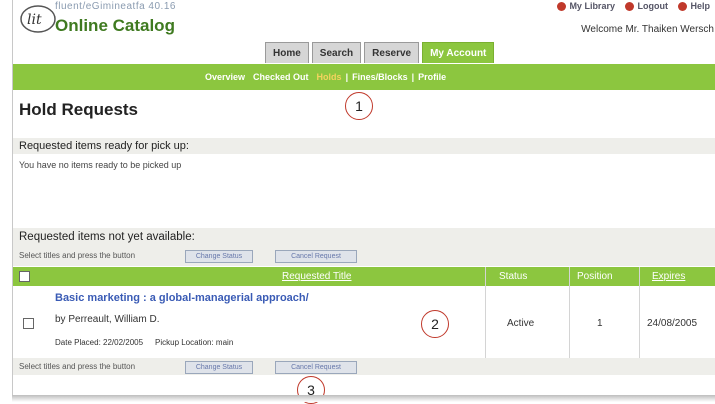 This screenshot has width=715, height=404. Describe the element at coordinates (115, 25) in the screenshot. I see `app-title: Online Catalog` at that location.